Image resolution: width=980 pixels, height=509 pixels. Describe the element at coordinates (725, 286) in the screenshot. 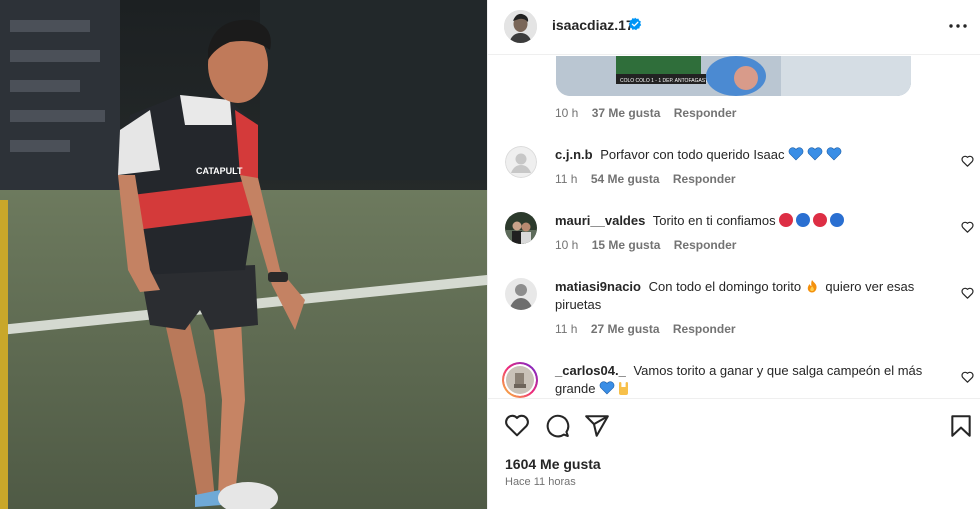

I see `comment-content: Con todo el domingo torito` at that location.